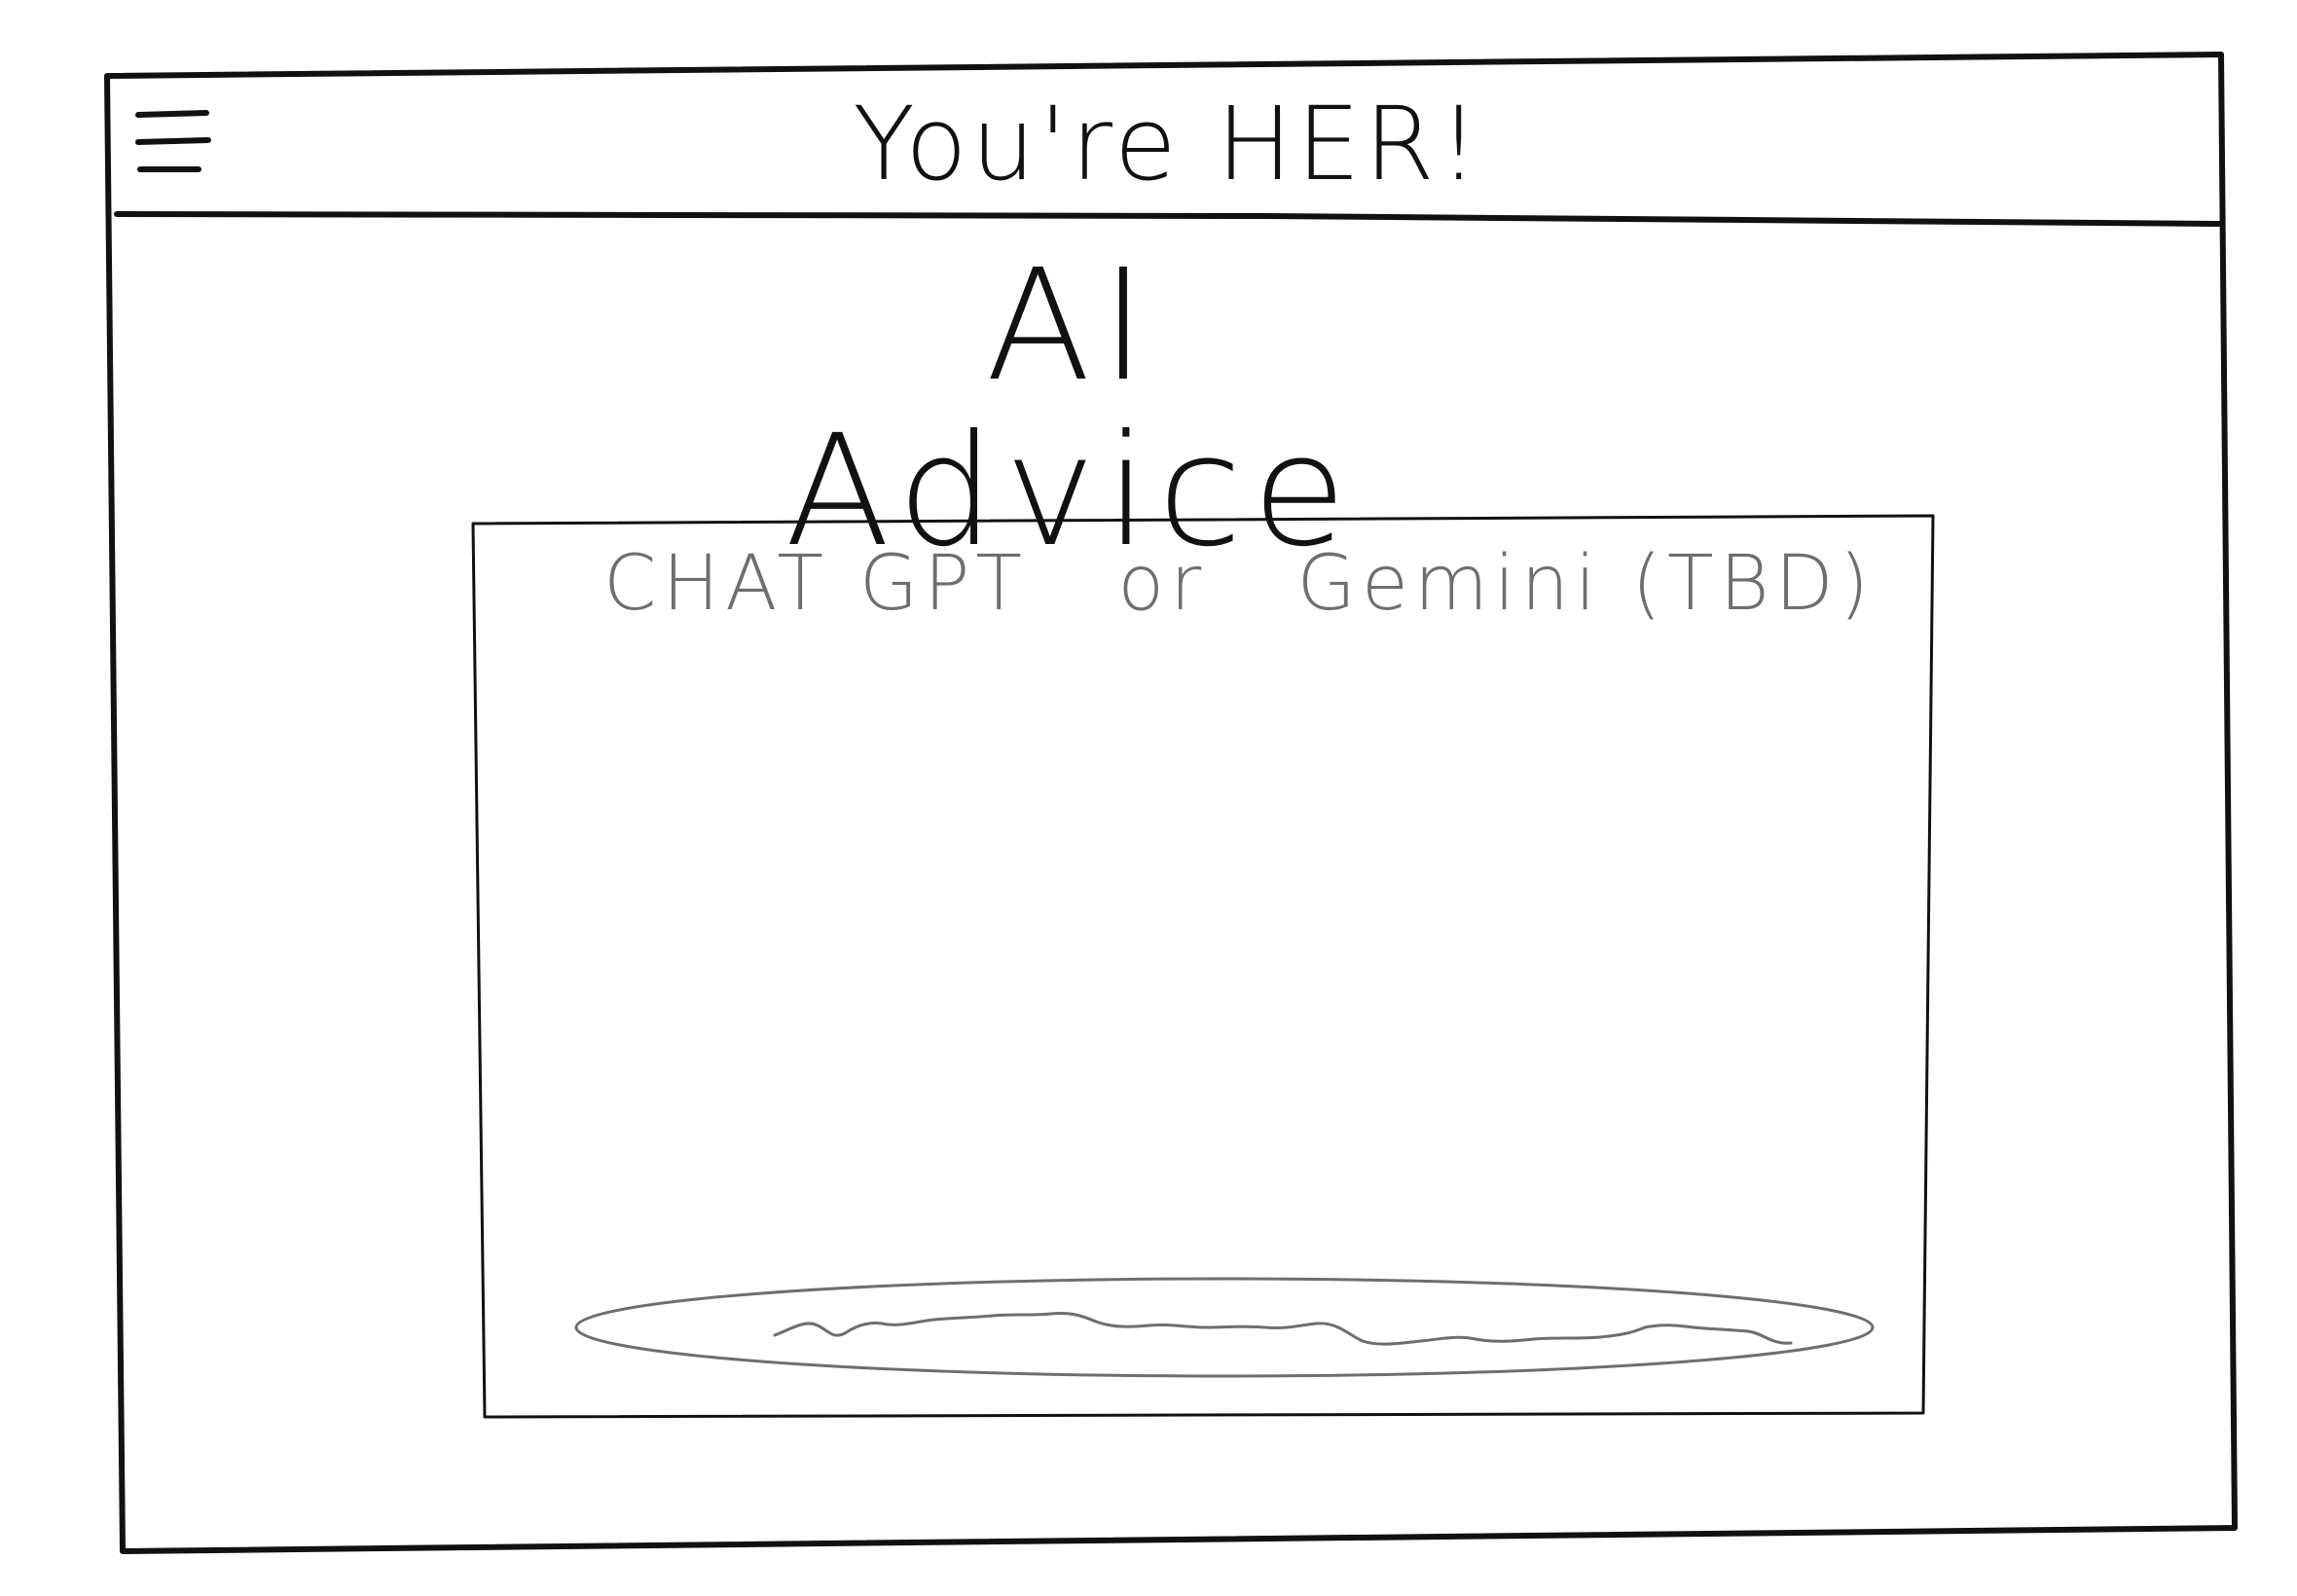  What do you see at coordinates (1168, 144) in the screenshot?
I see `app-title: You're HER!` at bounding box center [1168, 144].